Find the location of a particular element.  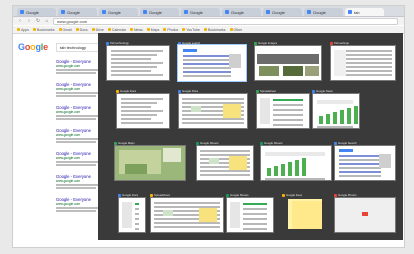

bookmark-label: Other is located at coordinates (238, 29).